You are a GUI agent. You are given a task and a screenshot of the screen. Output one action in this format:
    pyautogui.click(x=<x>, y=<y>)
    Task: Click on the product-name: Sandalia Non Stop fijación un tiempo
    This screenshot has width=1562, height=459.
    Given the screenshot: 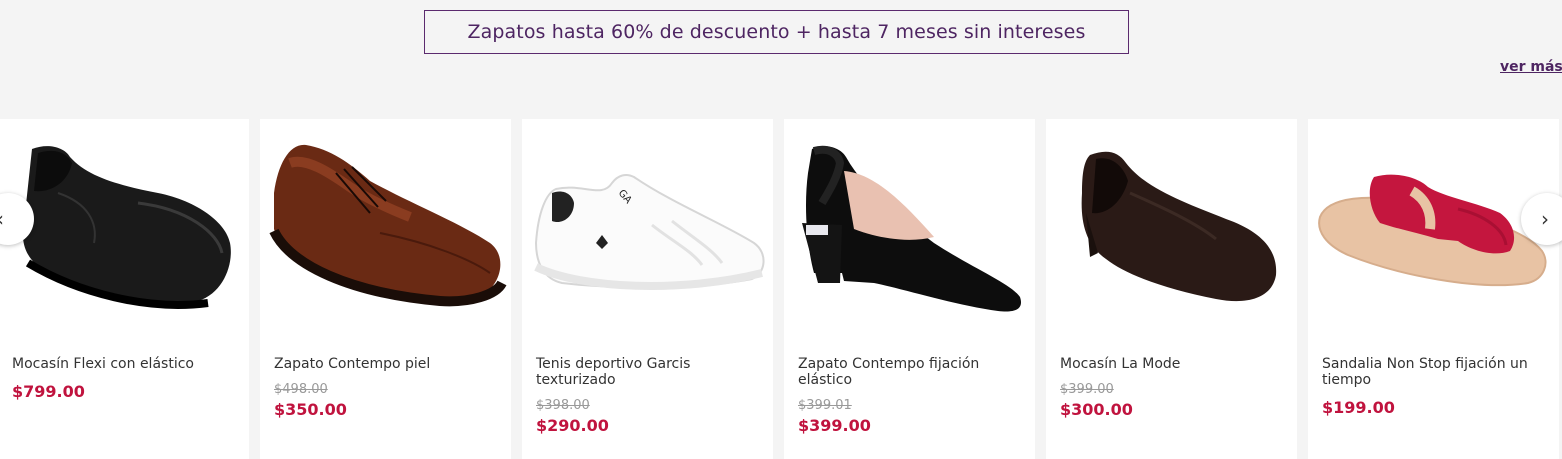 What is the action you would take?
    pyautogui.click(x=1435, y=372)
    